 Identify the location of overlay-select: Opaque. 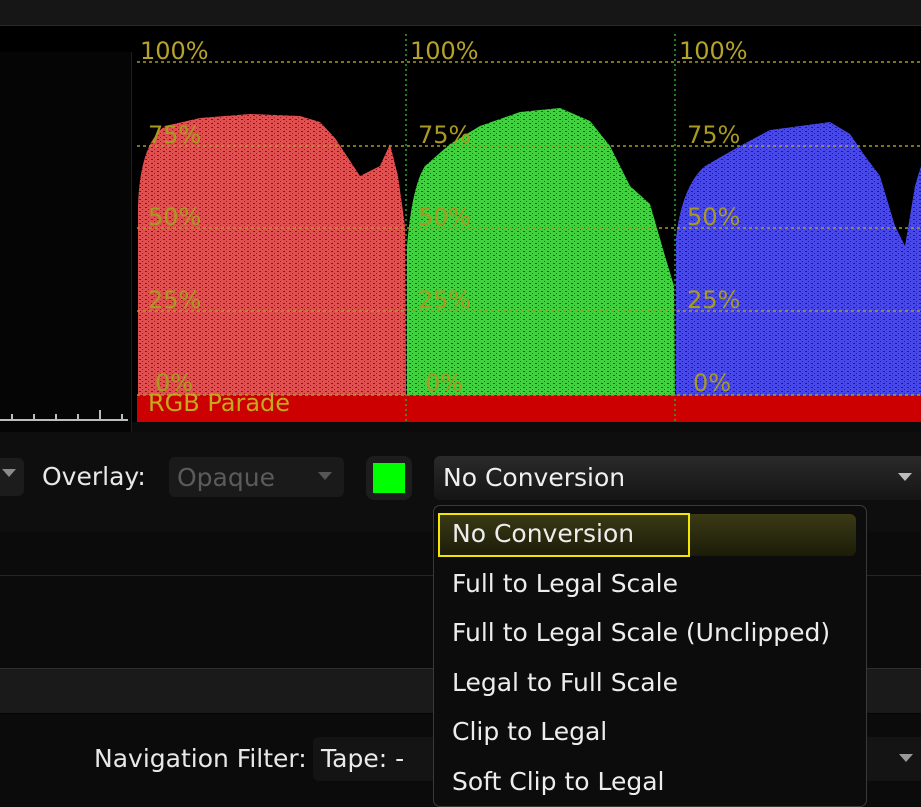
(256, 477).